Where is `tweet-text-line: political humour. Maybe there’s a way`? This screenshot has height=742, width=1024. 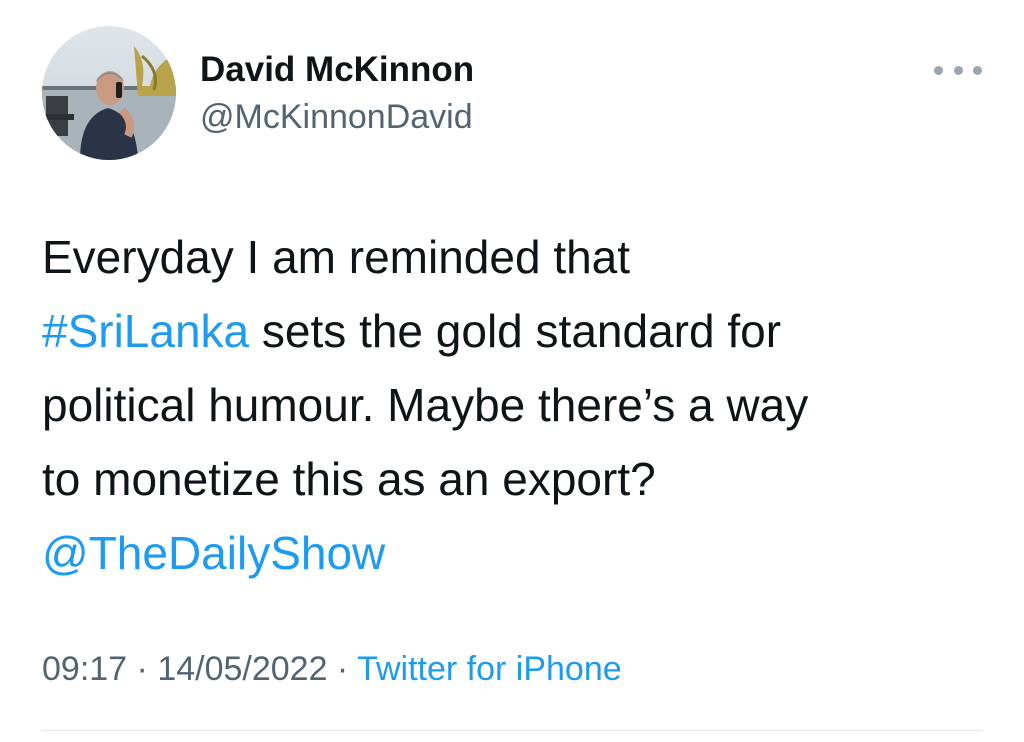 tweet-text-line: political humour. Maybe there’s a way is located at coordinates (425, 405).